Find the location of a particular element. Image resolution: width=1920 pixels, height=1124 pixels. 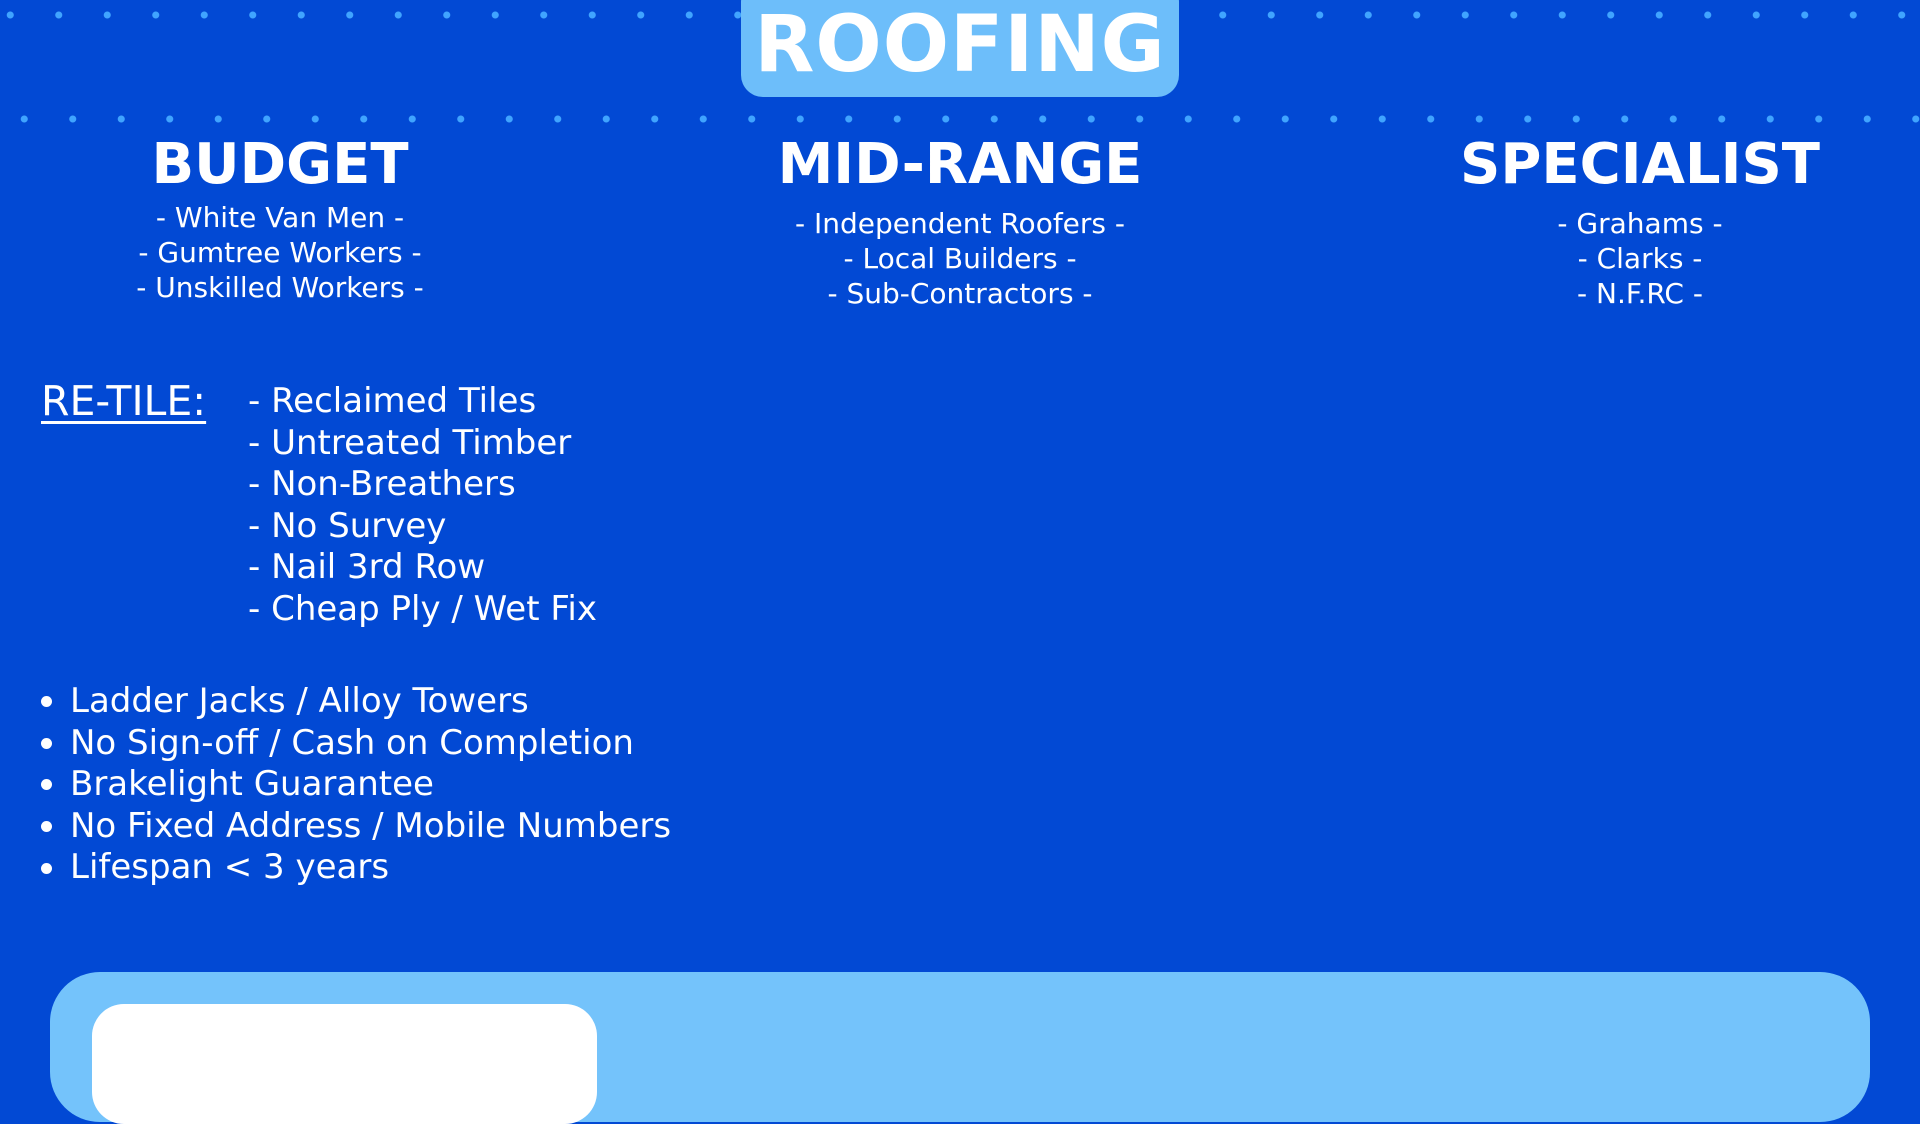

budget-item: - White Van Men - is located at coordinates (280, 217).